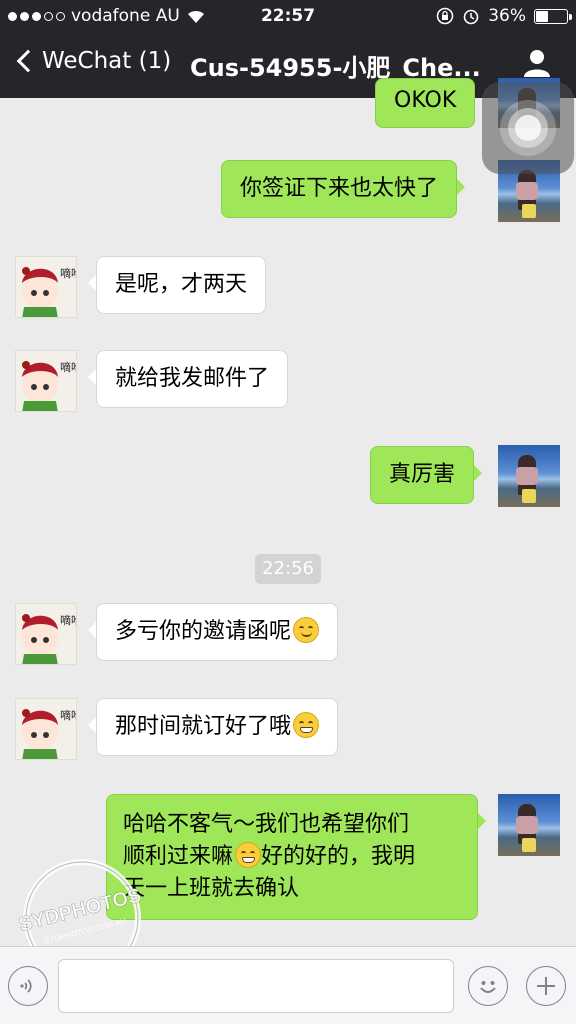  What do you see at coordinates (339, 188) in the screenshot?
I see `message-text: 你签证下来也太快了` at bounding box center [339, 188].